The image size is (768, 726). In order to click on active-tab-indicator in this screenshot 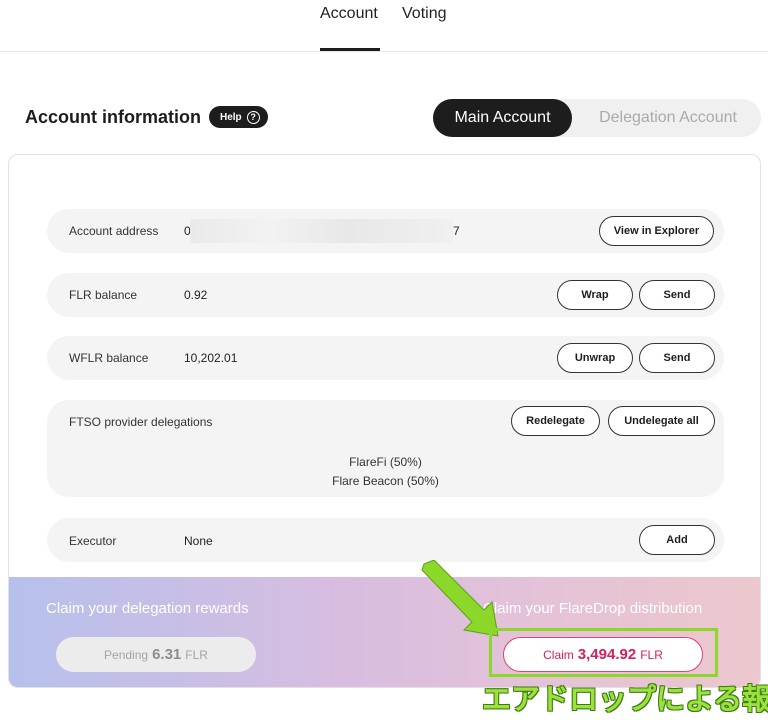, I will do `click(350, 49)`.